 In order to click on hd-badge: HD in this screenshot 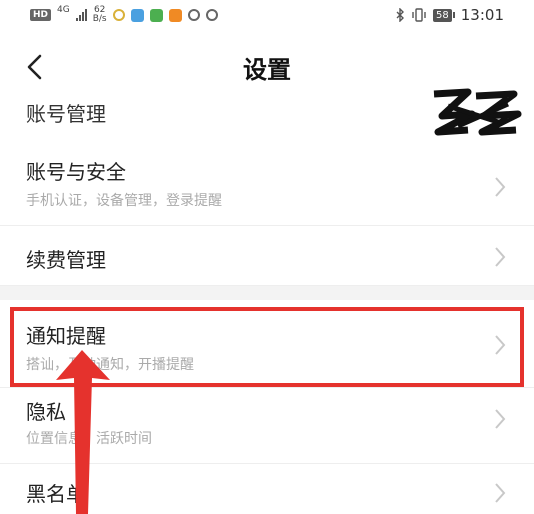, I will do `click(41, 15)`.